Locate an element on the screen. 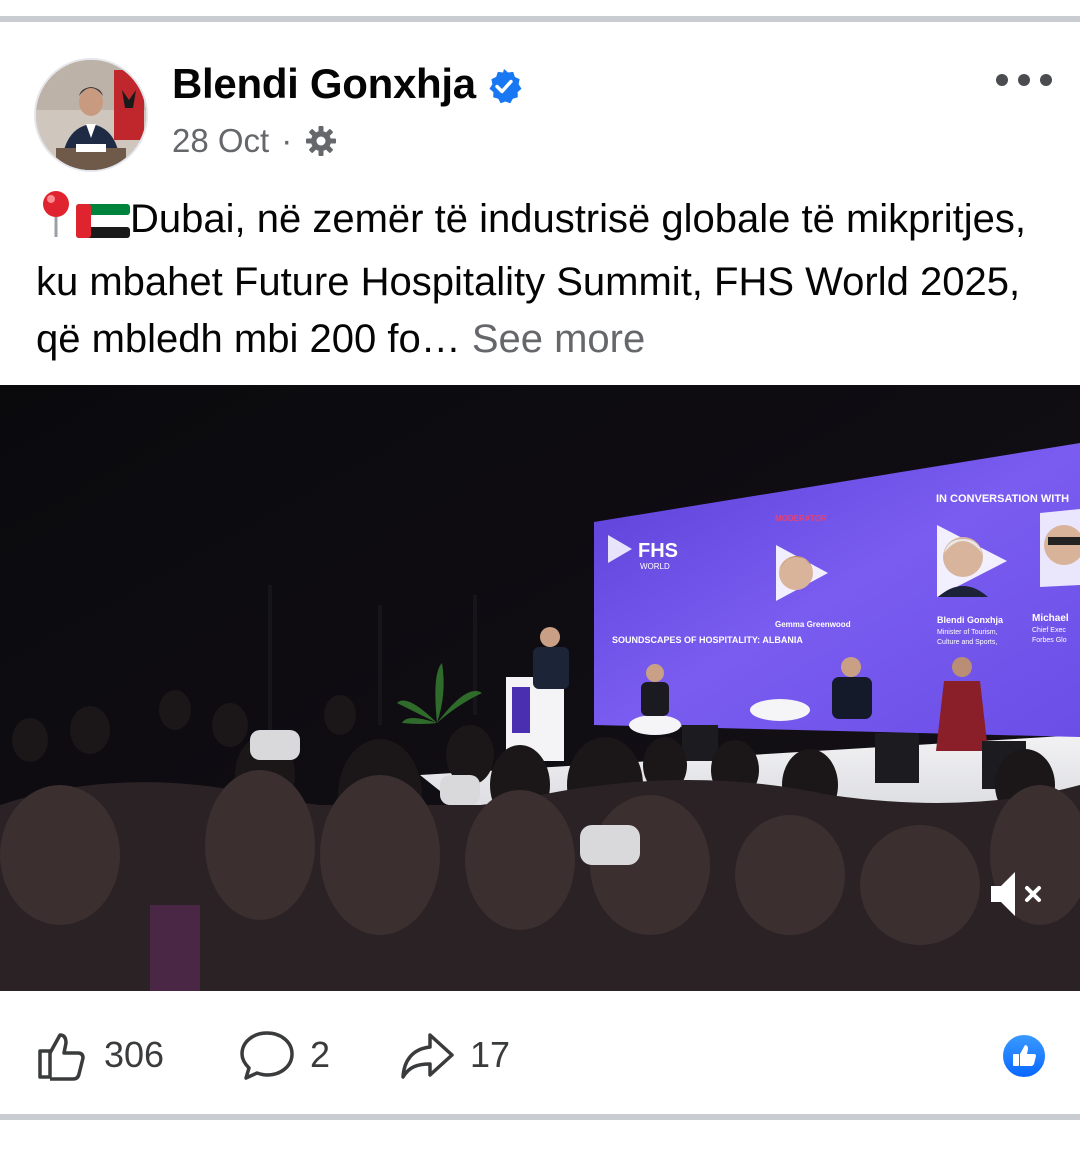 The image size is (1080, 1150). share-arrow-icon is located at coordinates (427, 1056).